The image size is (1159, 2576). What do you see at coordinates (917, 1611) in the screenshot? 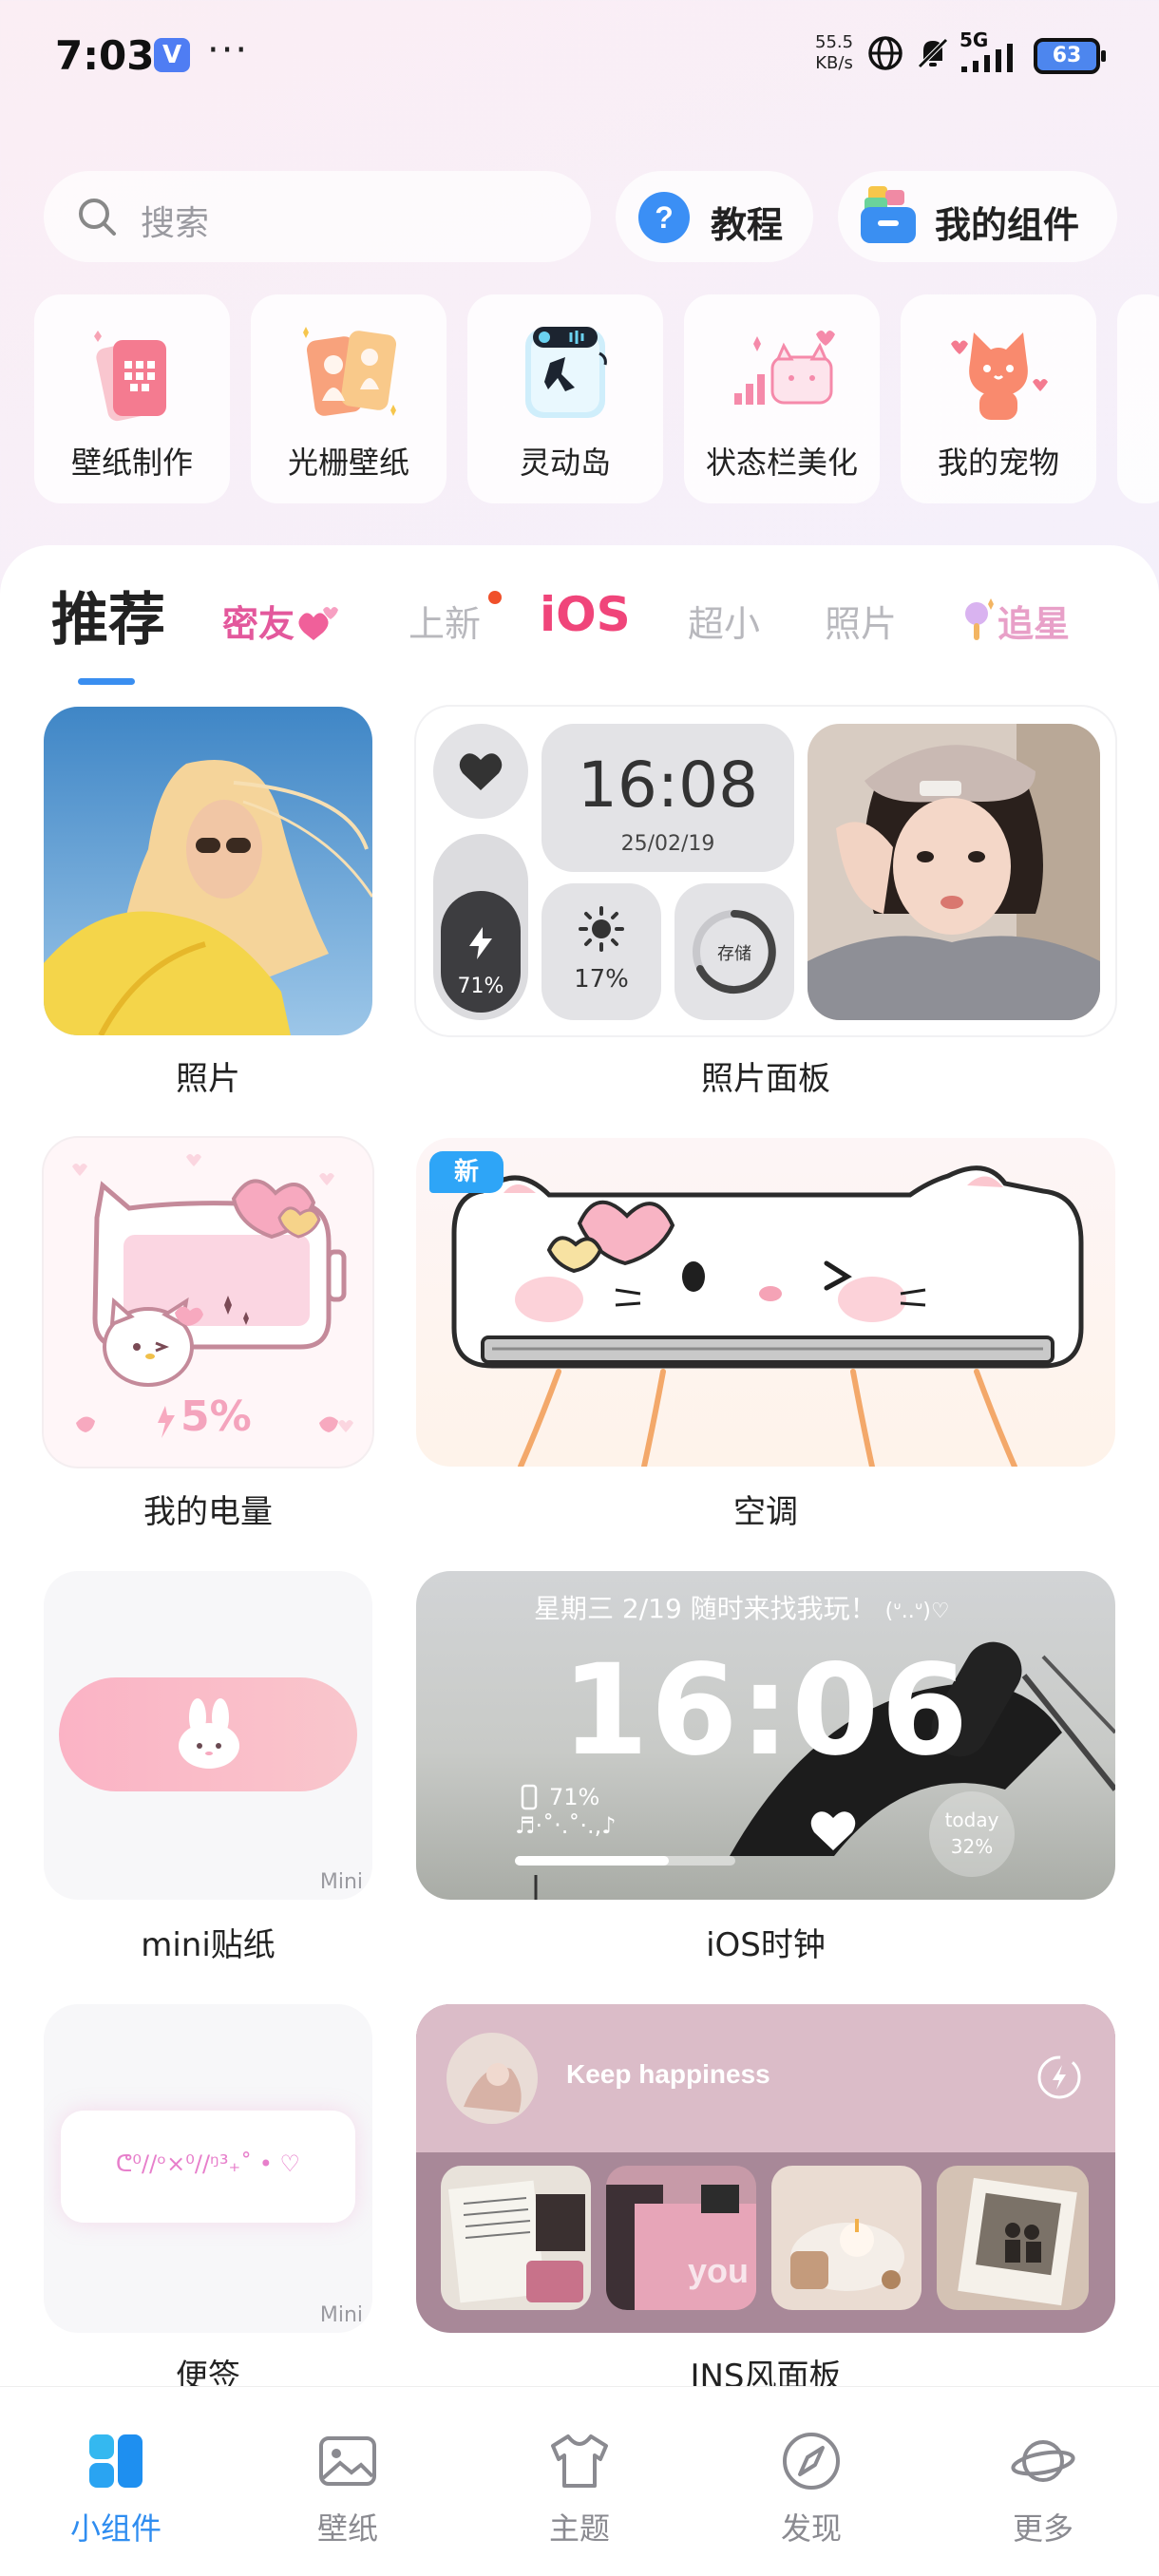
I see `ios-clock-kaomoji: (ᐡ..ᐡ)♡` at bounding box center [917, 1611].